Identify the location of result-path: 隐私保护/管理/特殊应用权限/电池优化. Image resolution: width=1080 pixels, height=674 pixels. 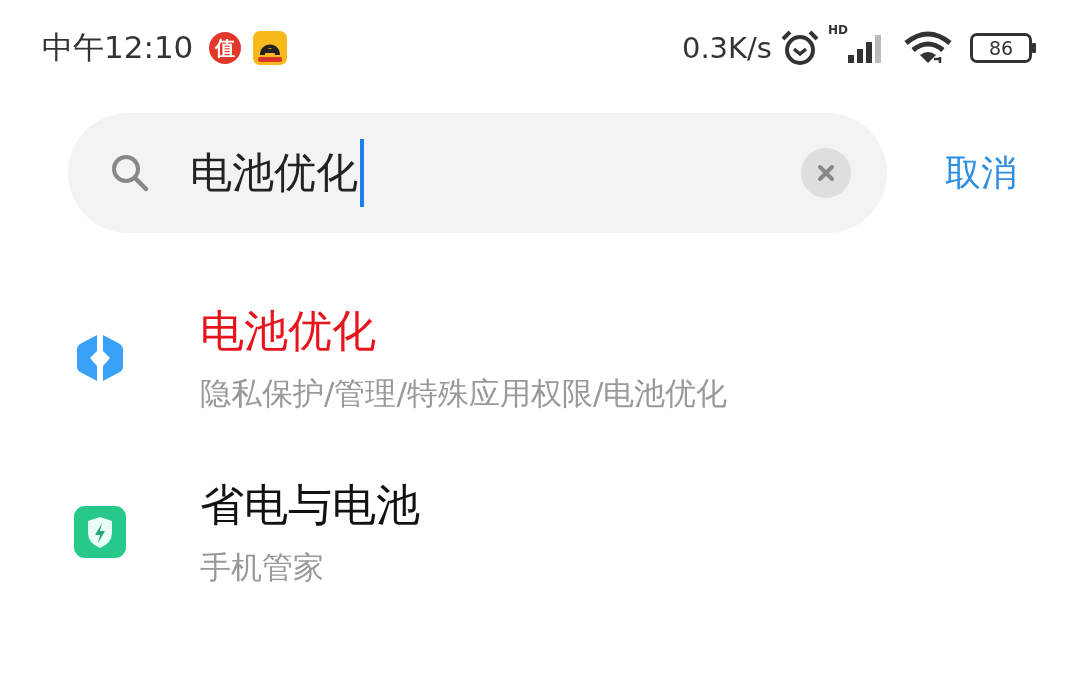
(464, 393).